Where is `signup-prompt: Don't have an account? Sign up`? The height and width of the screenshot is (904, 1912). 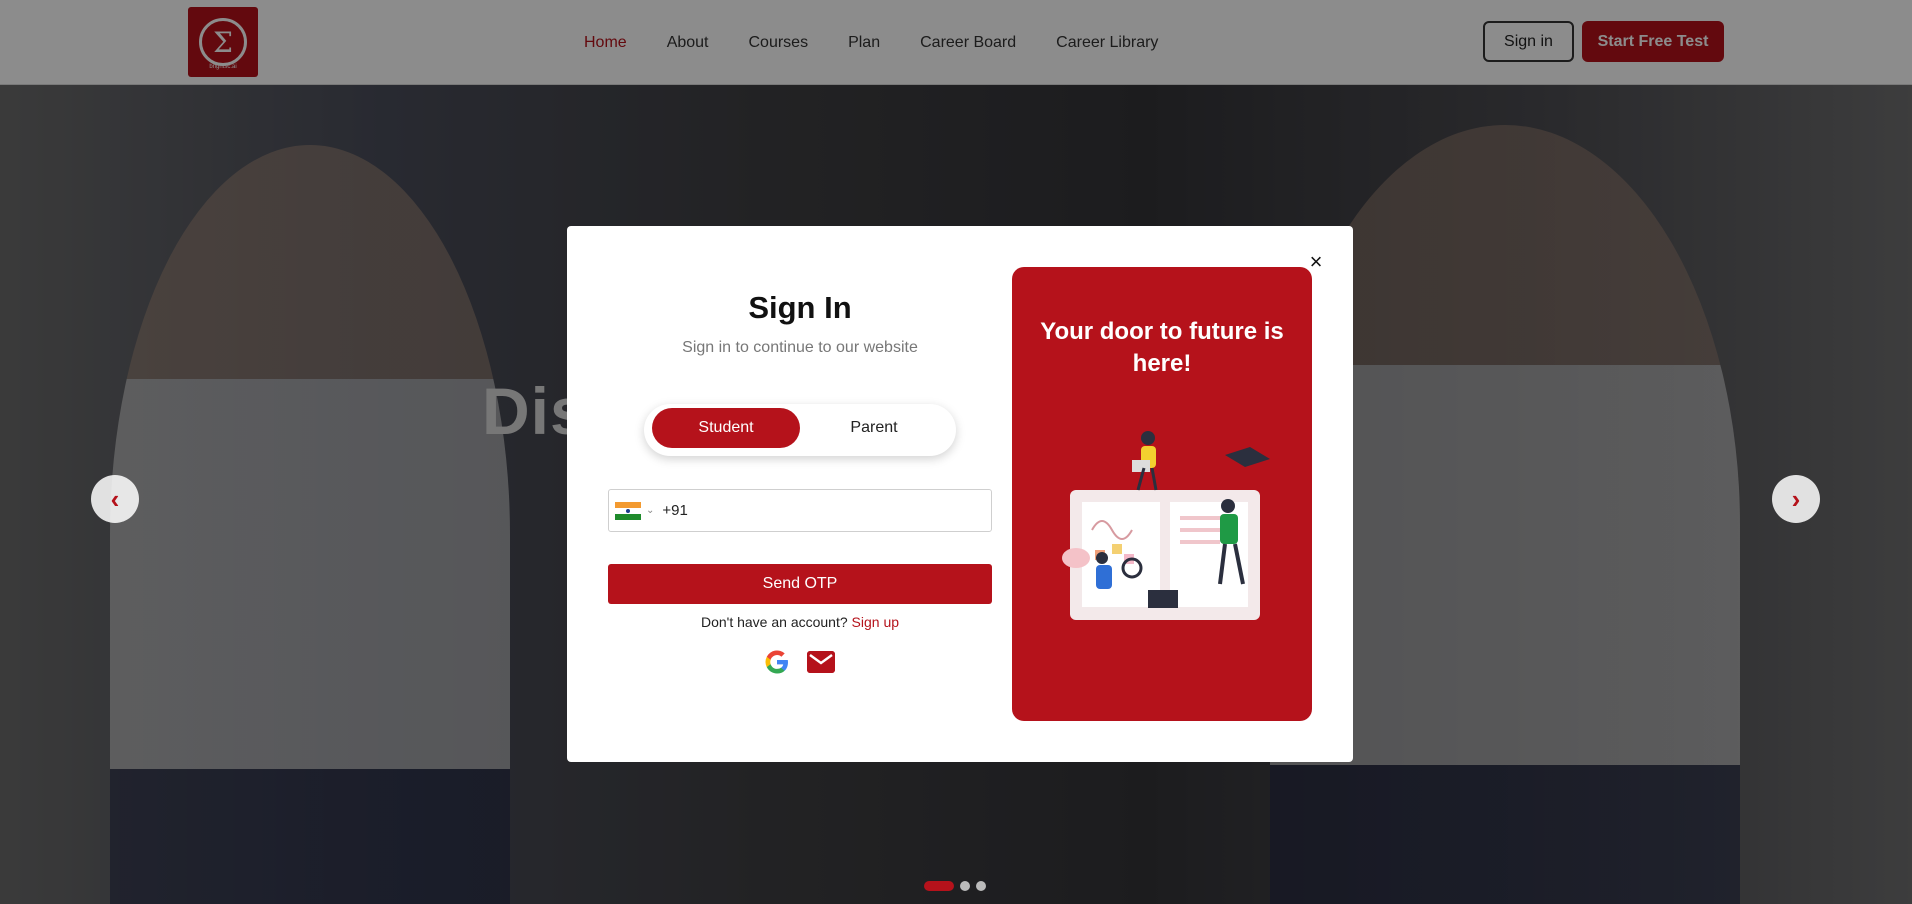 signup-prompt: Don't have an account? Sign up is located at coordinates (800, 622).